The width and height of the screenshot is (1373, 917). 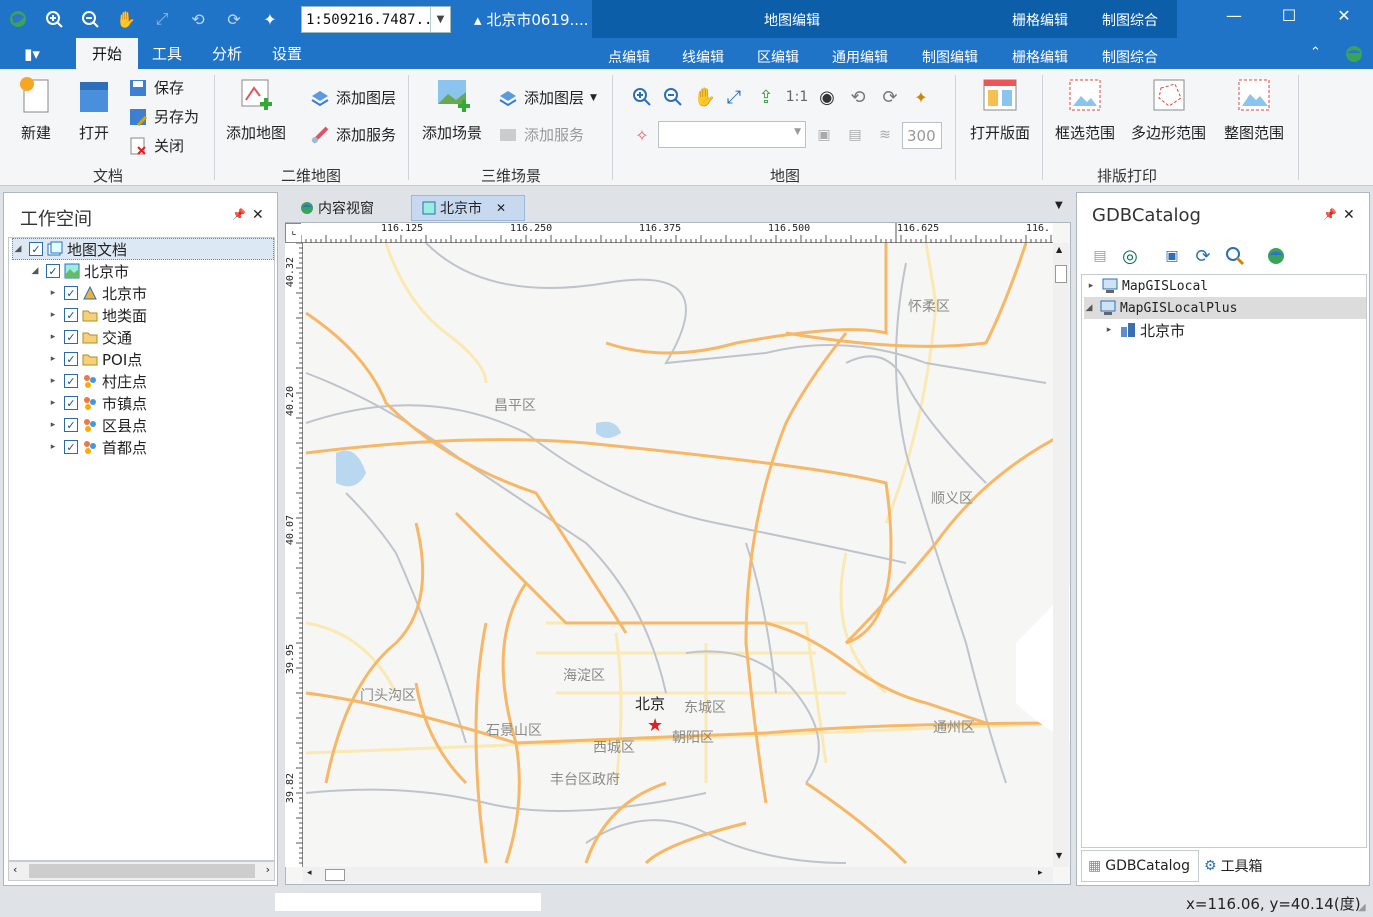 What do you see at coordinates (376, 19) in the screenshot?
I see `scale-combo: 1:509216.7487... ▼` at bounding box center [376, 19].